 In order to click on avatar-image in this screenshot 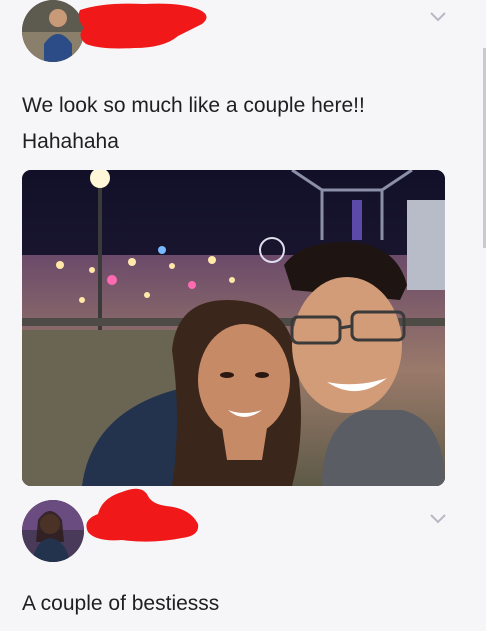, I will do `click(53, 531)`.